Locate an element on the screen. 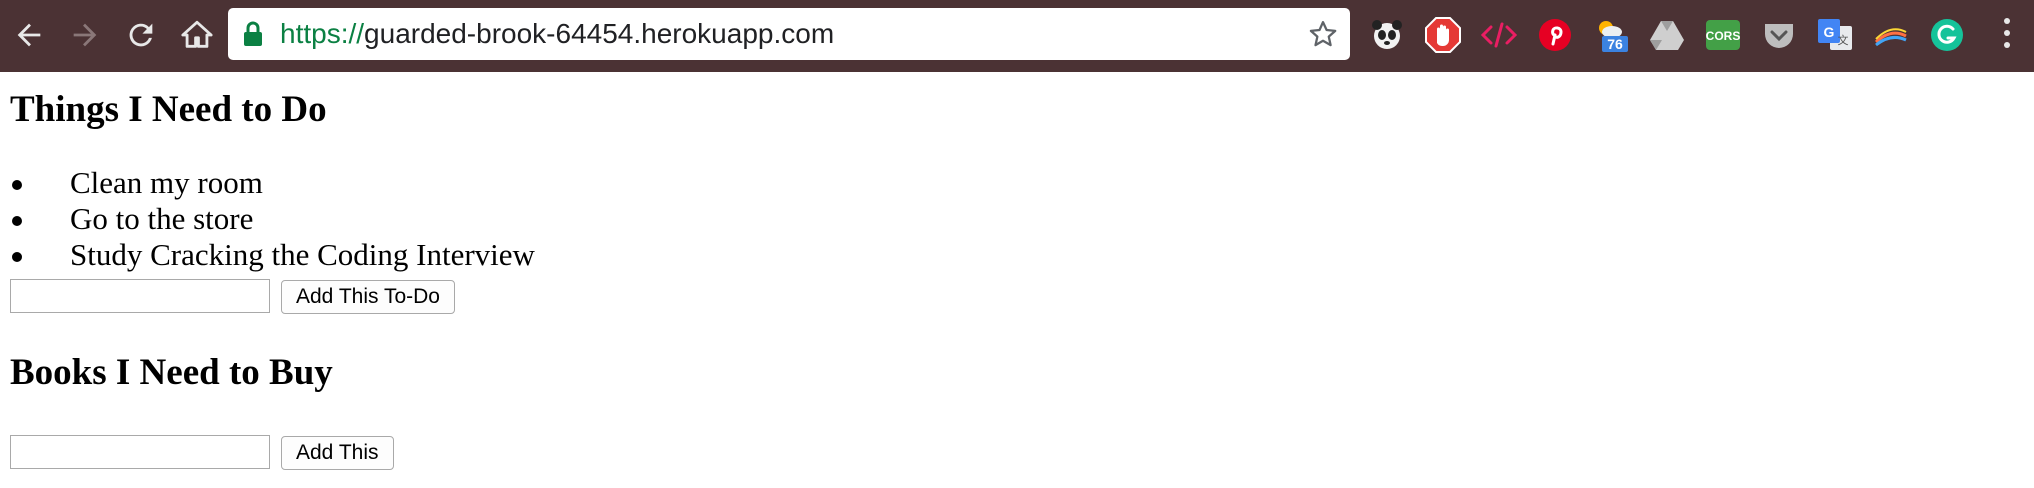 This screenshot has width=2034, height=488. weather-icon: 76 is located at coordinates (1613, 36).